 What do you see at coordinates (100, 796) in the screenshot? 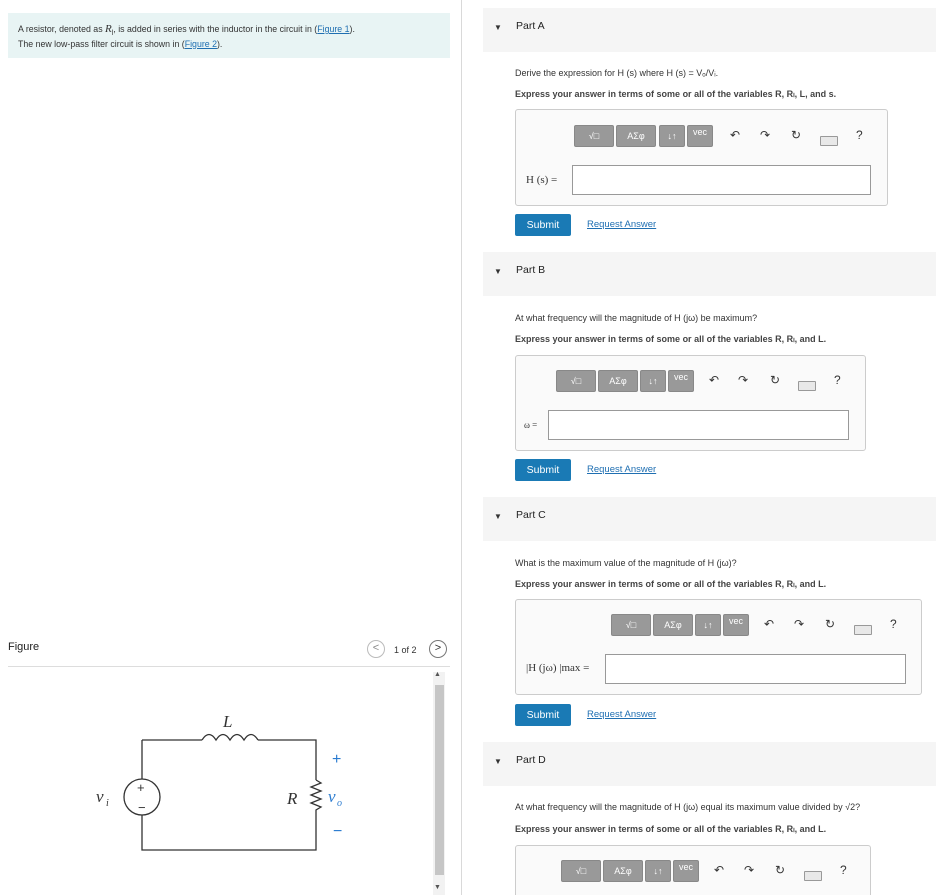
I see `source-label: v` at bounding box center [100, 796].